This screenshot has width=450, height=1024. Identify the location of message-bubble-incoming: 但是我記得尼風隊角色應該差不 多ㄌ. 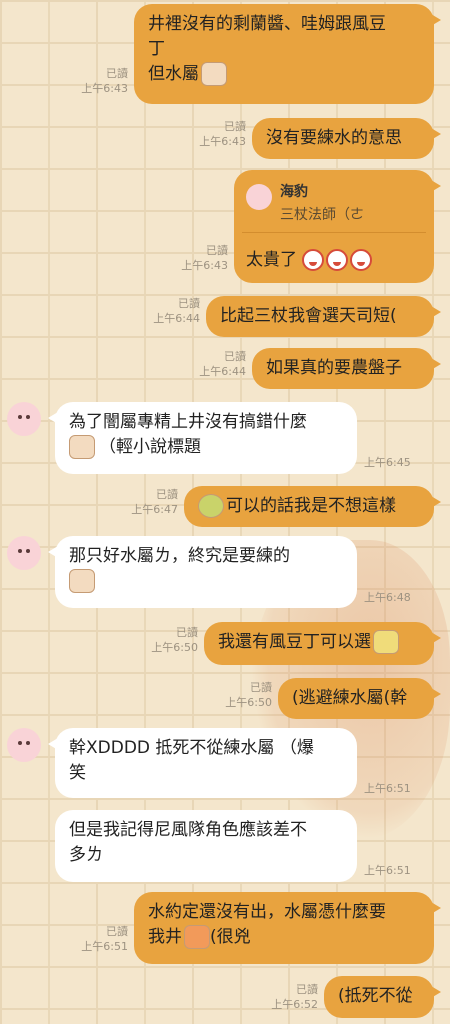
(206, 846).